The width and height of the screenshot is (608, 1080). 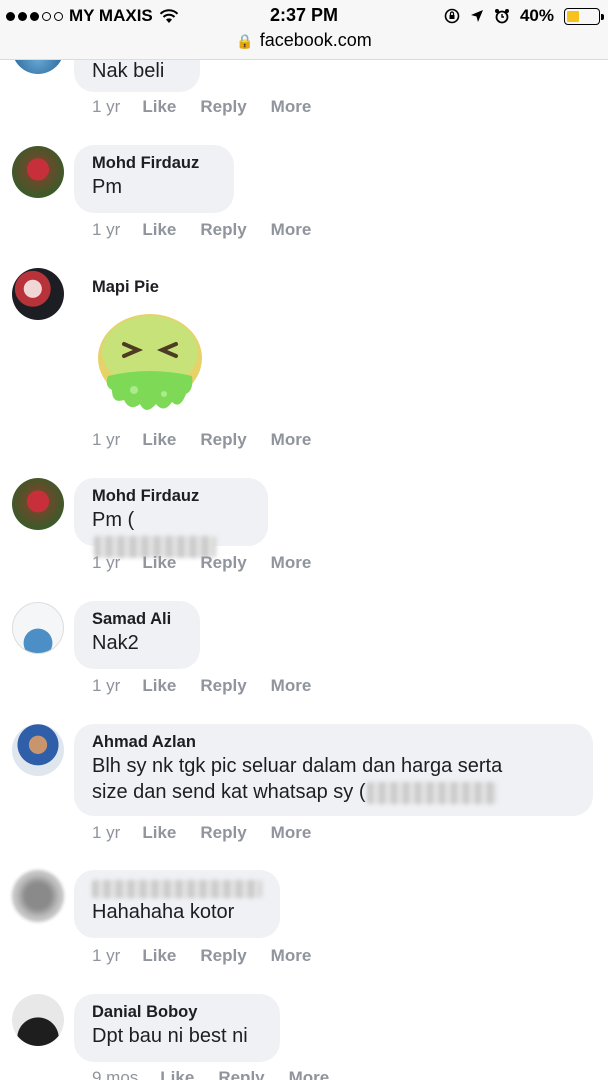 What do you see at coordinates (150, 363) in the screenshot?
I see `sick-face-sticker` at bounding box center [150, 363].